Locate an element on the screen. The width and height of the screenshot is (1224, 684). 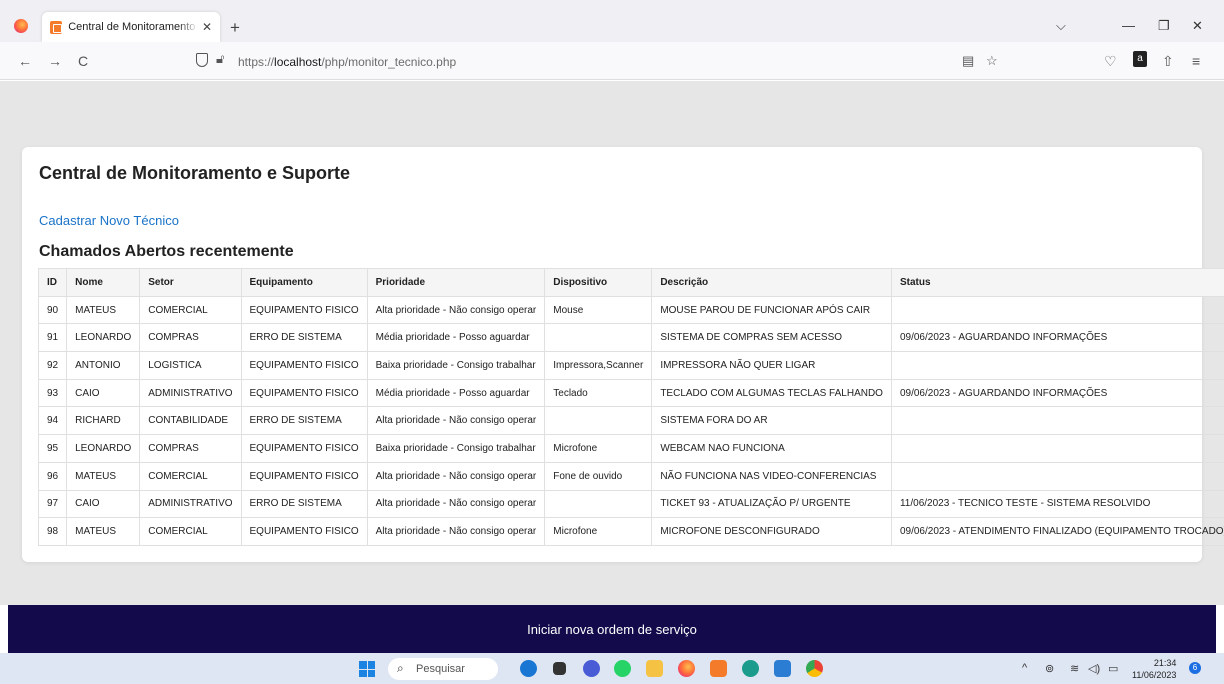
header-dispositivo: Dispositivo is located at coordinates (598, 282).